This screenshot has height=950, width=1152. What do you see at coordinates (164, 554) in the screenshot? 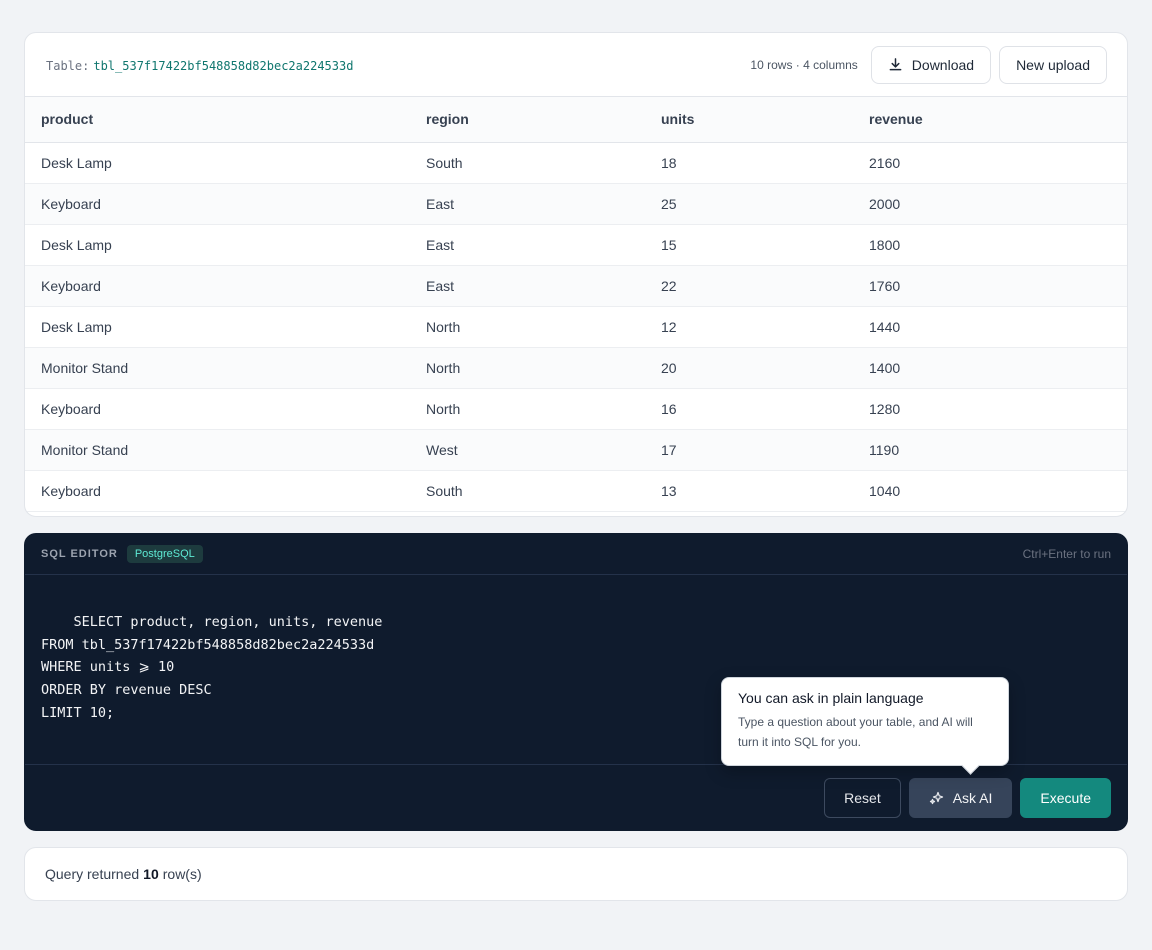
I see `dialect-badge: PostgreSQL` at bounding box center [164, 554].